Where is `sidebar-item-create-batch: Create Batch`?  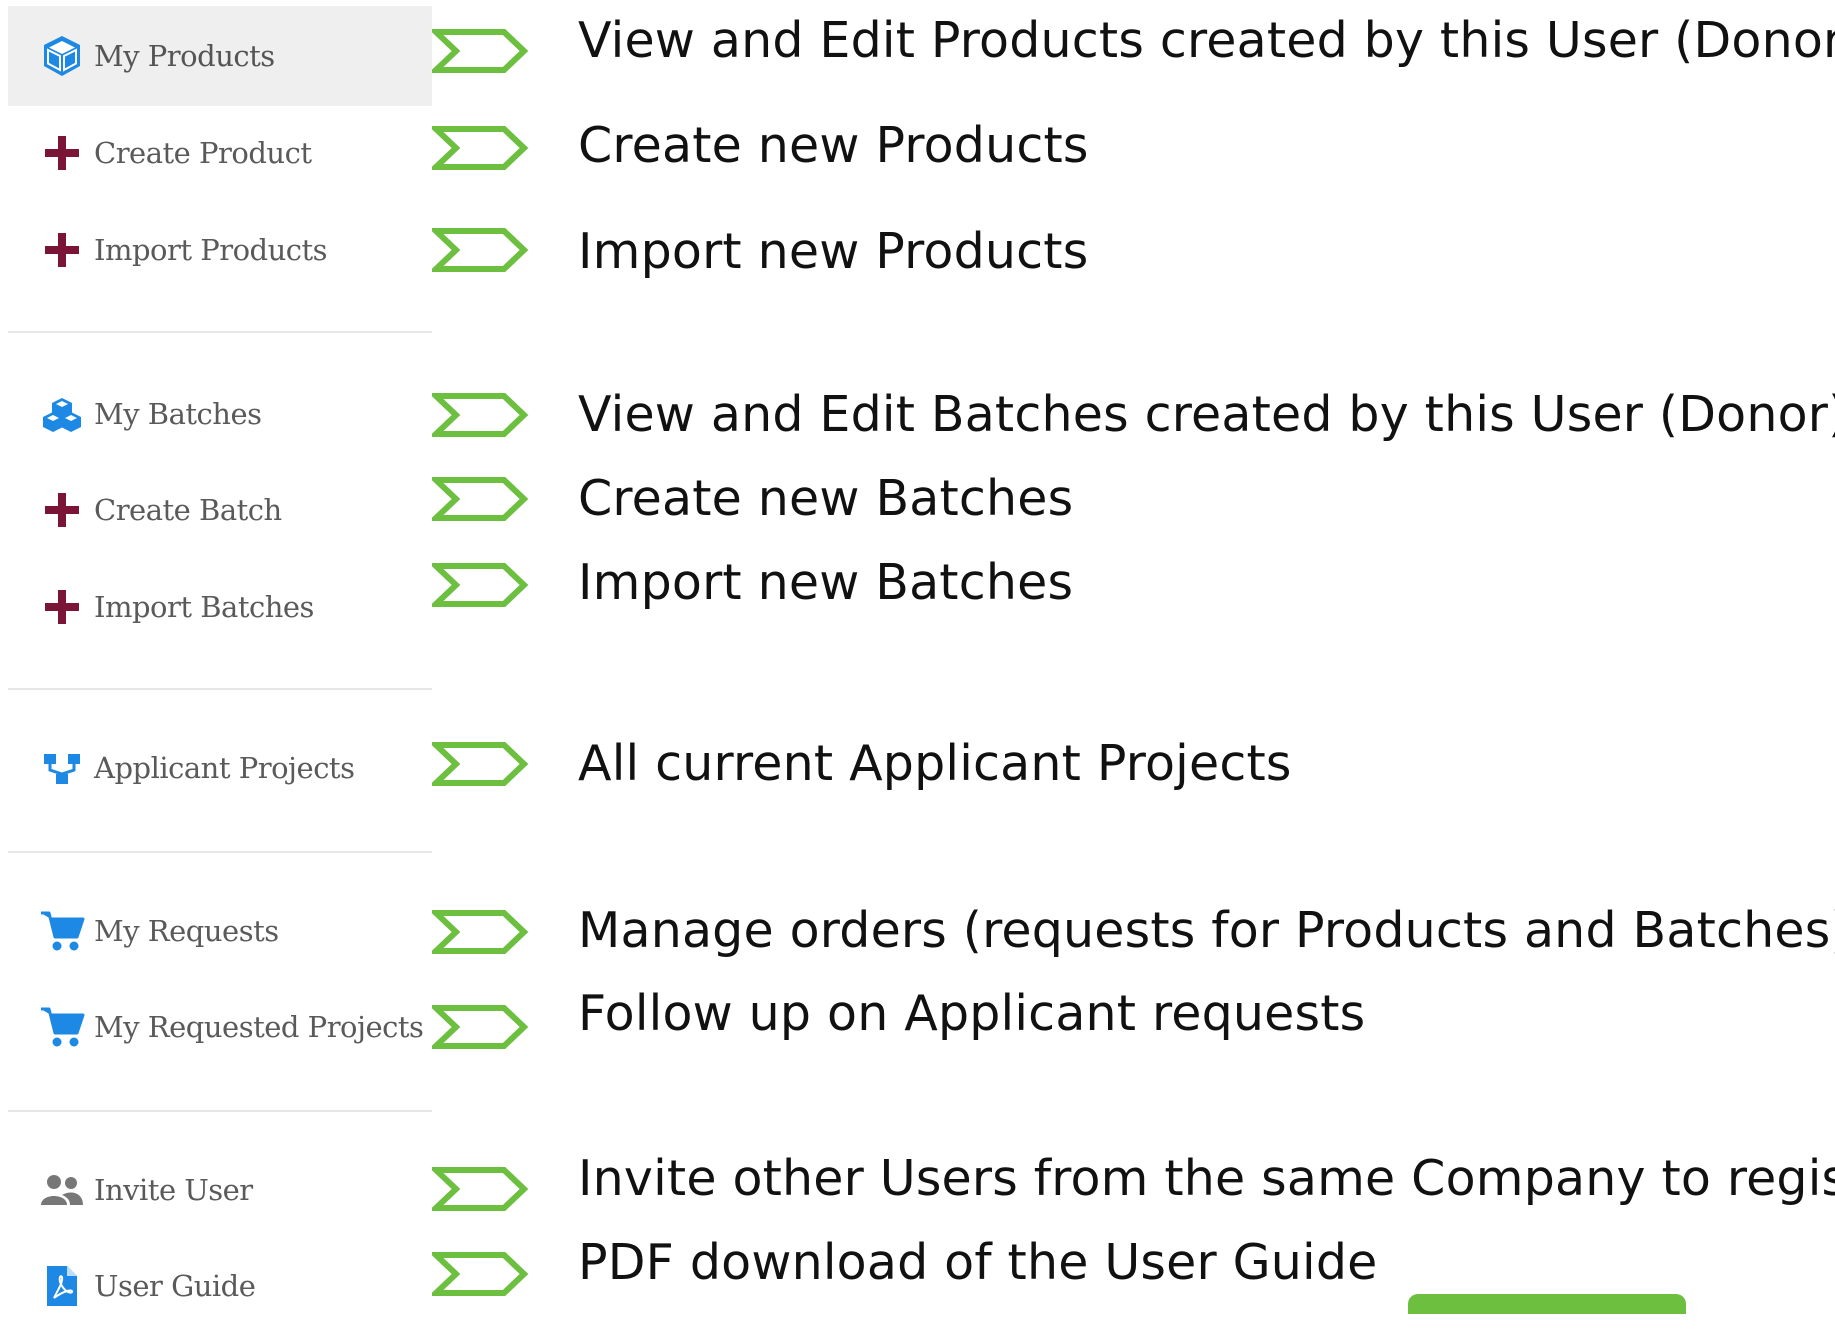 sidebar-item-create-batch: Create Batch is located at coordinates (220, 510).